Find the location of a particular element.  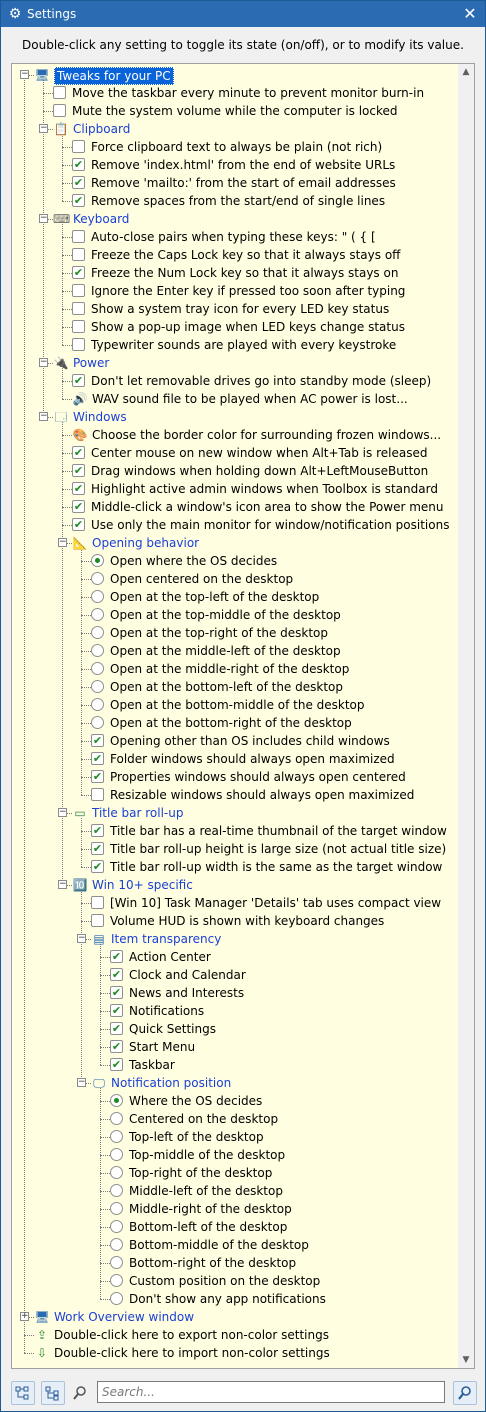

search-input is located at coordinates (271, 1392).